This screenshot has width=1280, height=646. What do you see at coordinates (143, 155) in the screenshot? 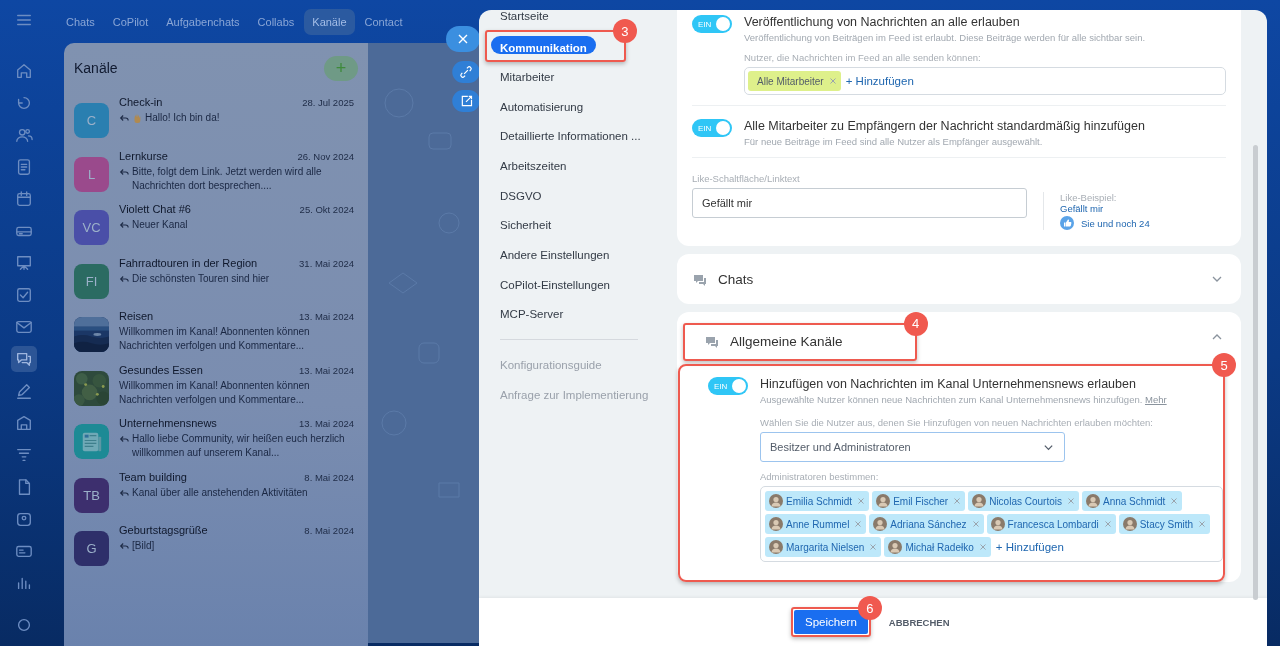
I see `channel-name: Lernkurse` at bounding box center [143, 155].